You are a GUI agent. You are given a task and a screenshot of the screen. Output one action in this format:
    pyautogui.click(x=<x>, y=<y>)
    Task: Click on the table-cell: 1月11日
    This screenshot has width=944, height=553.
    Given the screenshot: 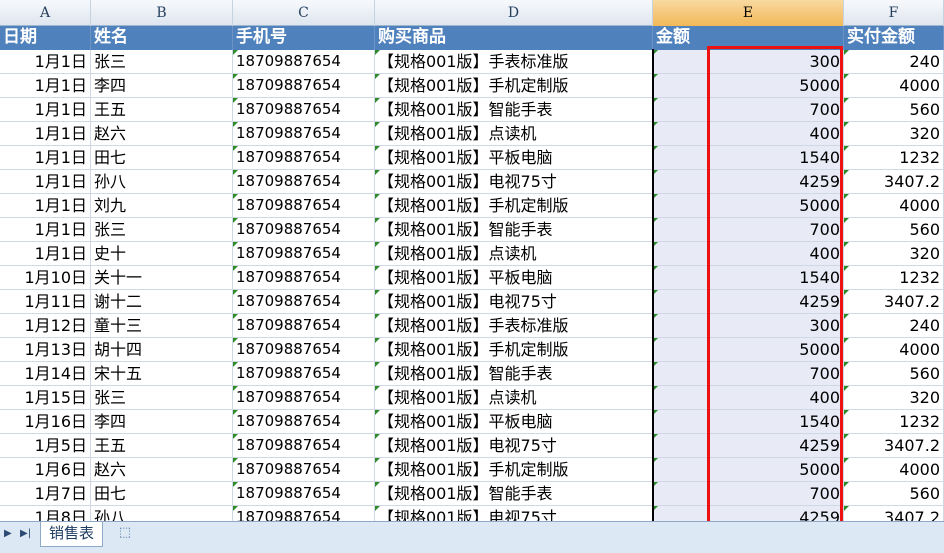 What is the action you would take?
    pyautogui.click(x=45, y=302)
    